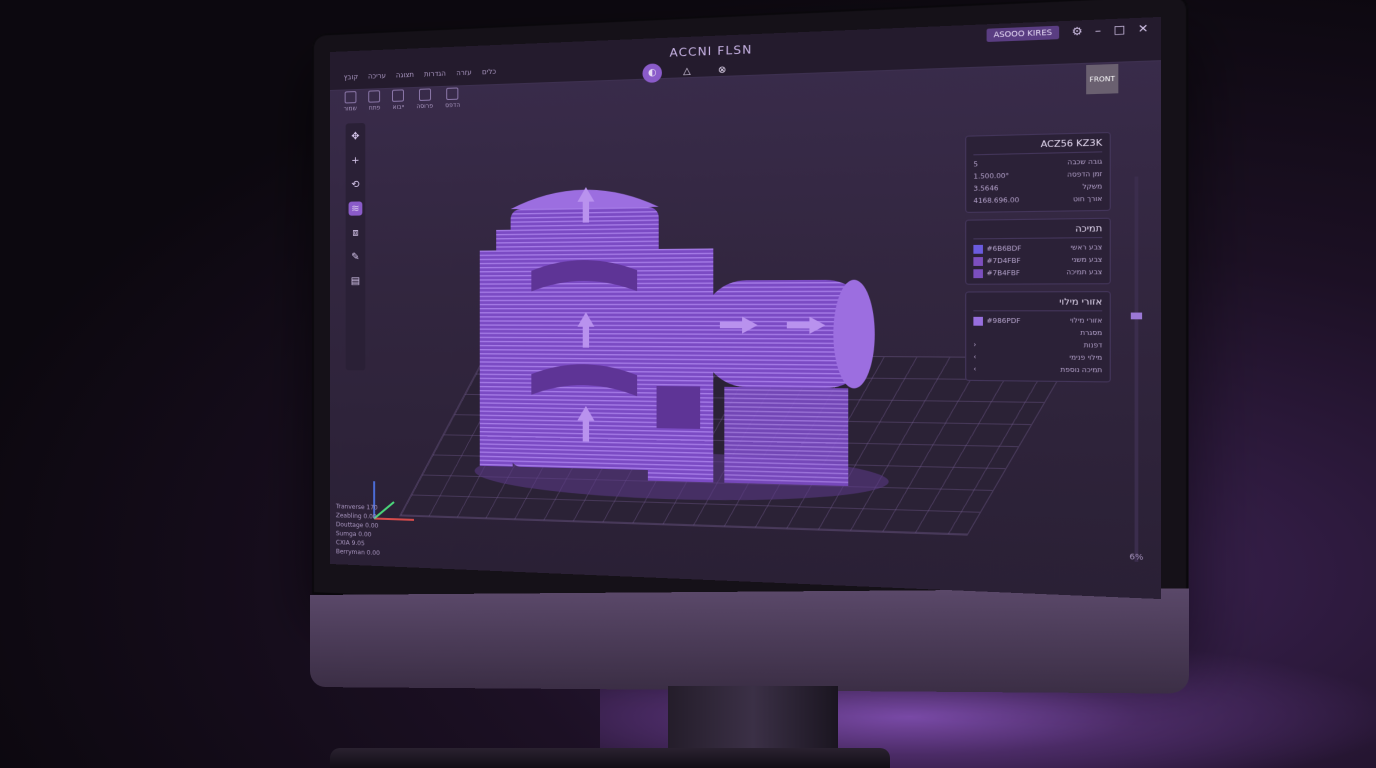 This screenshot has width=1376, height=768. I want to click on slice-button: פרוסה, so click(424, 99).